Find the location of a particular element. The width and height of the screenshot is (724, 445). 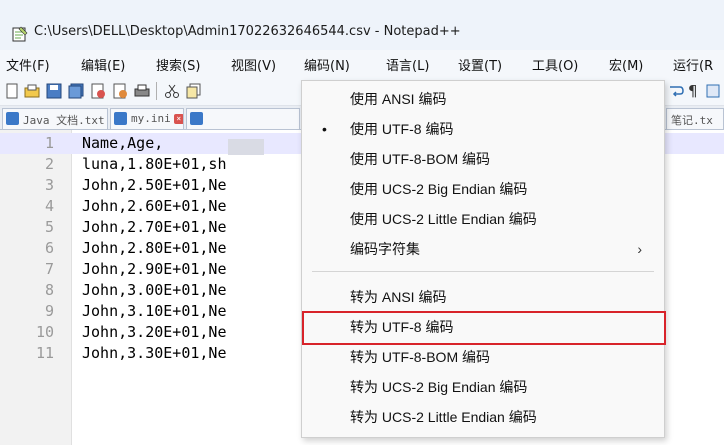

line-number: 10 is located at coordinates (44, 332).